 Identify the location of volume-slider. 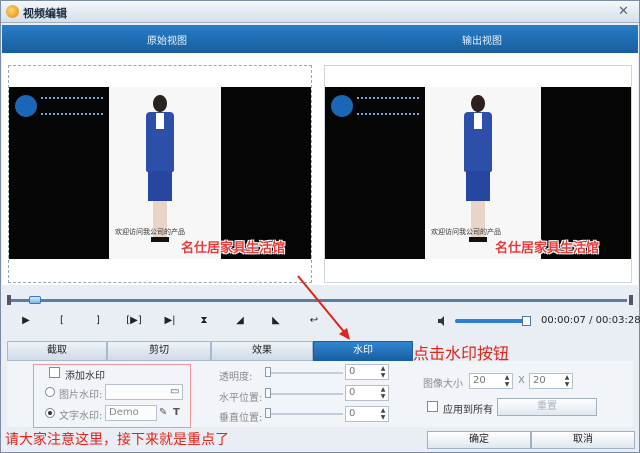
(490, 321).